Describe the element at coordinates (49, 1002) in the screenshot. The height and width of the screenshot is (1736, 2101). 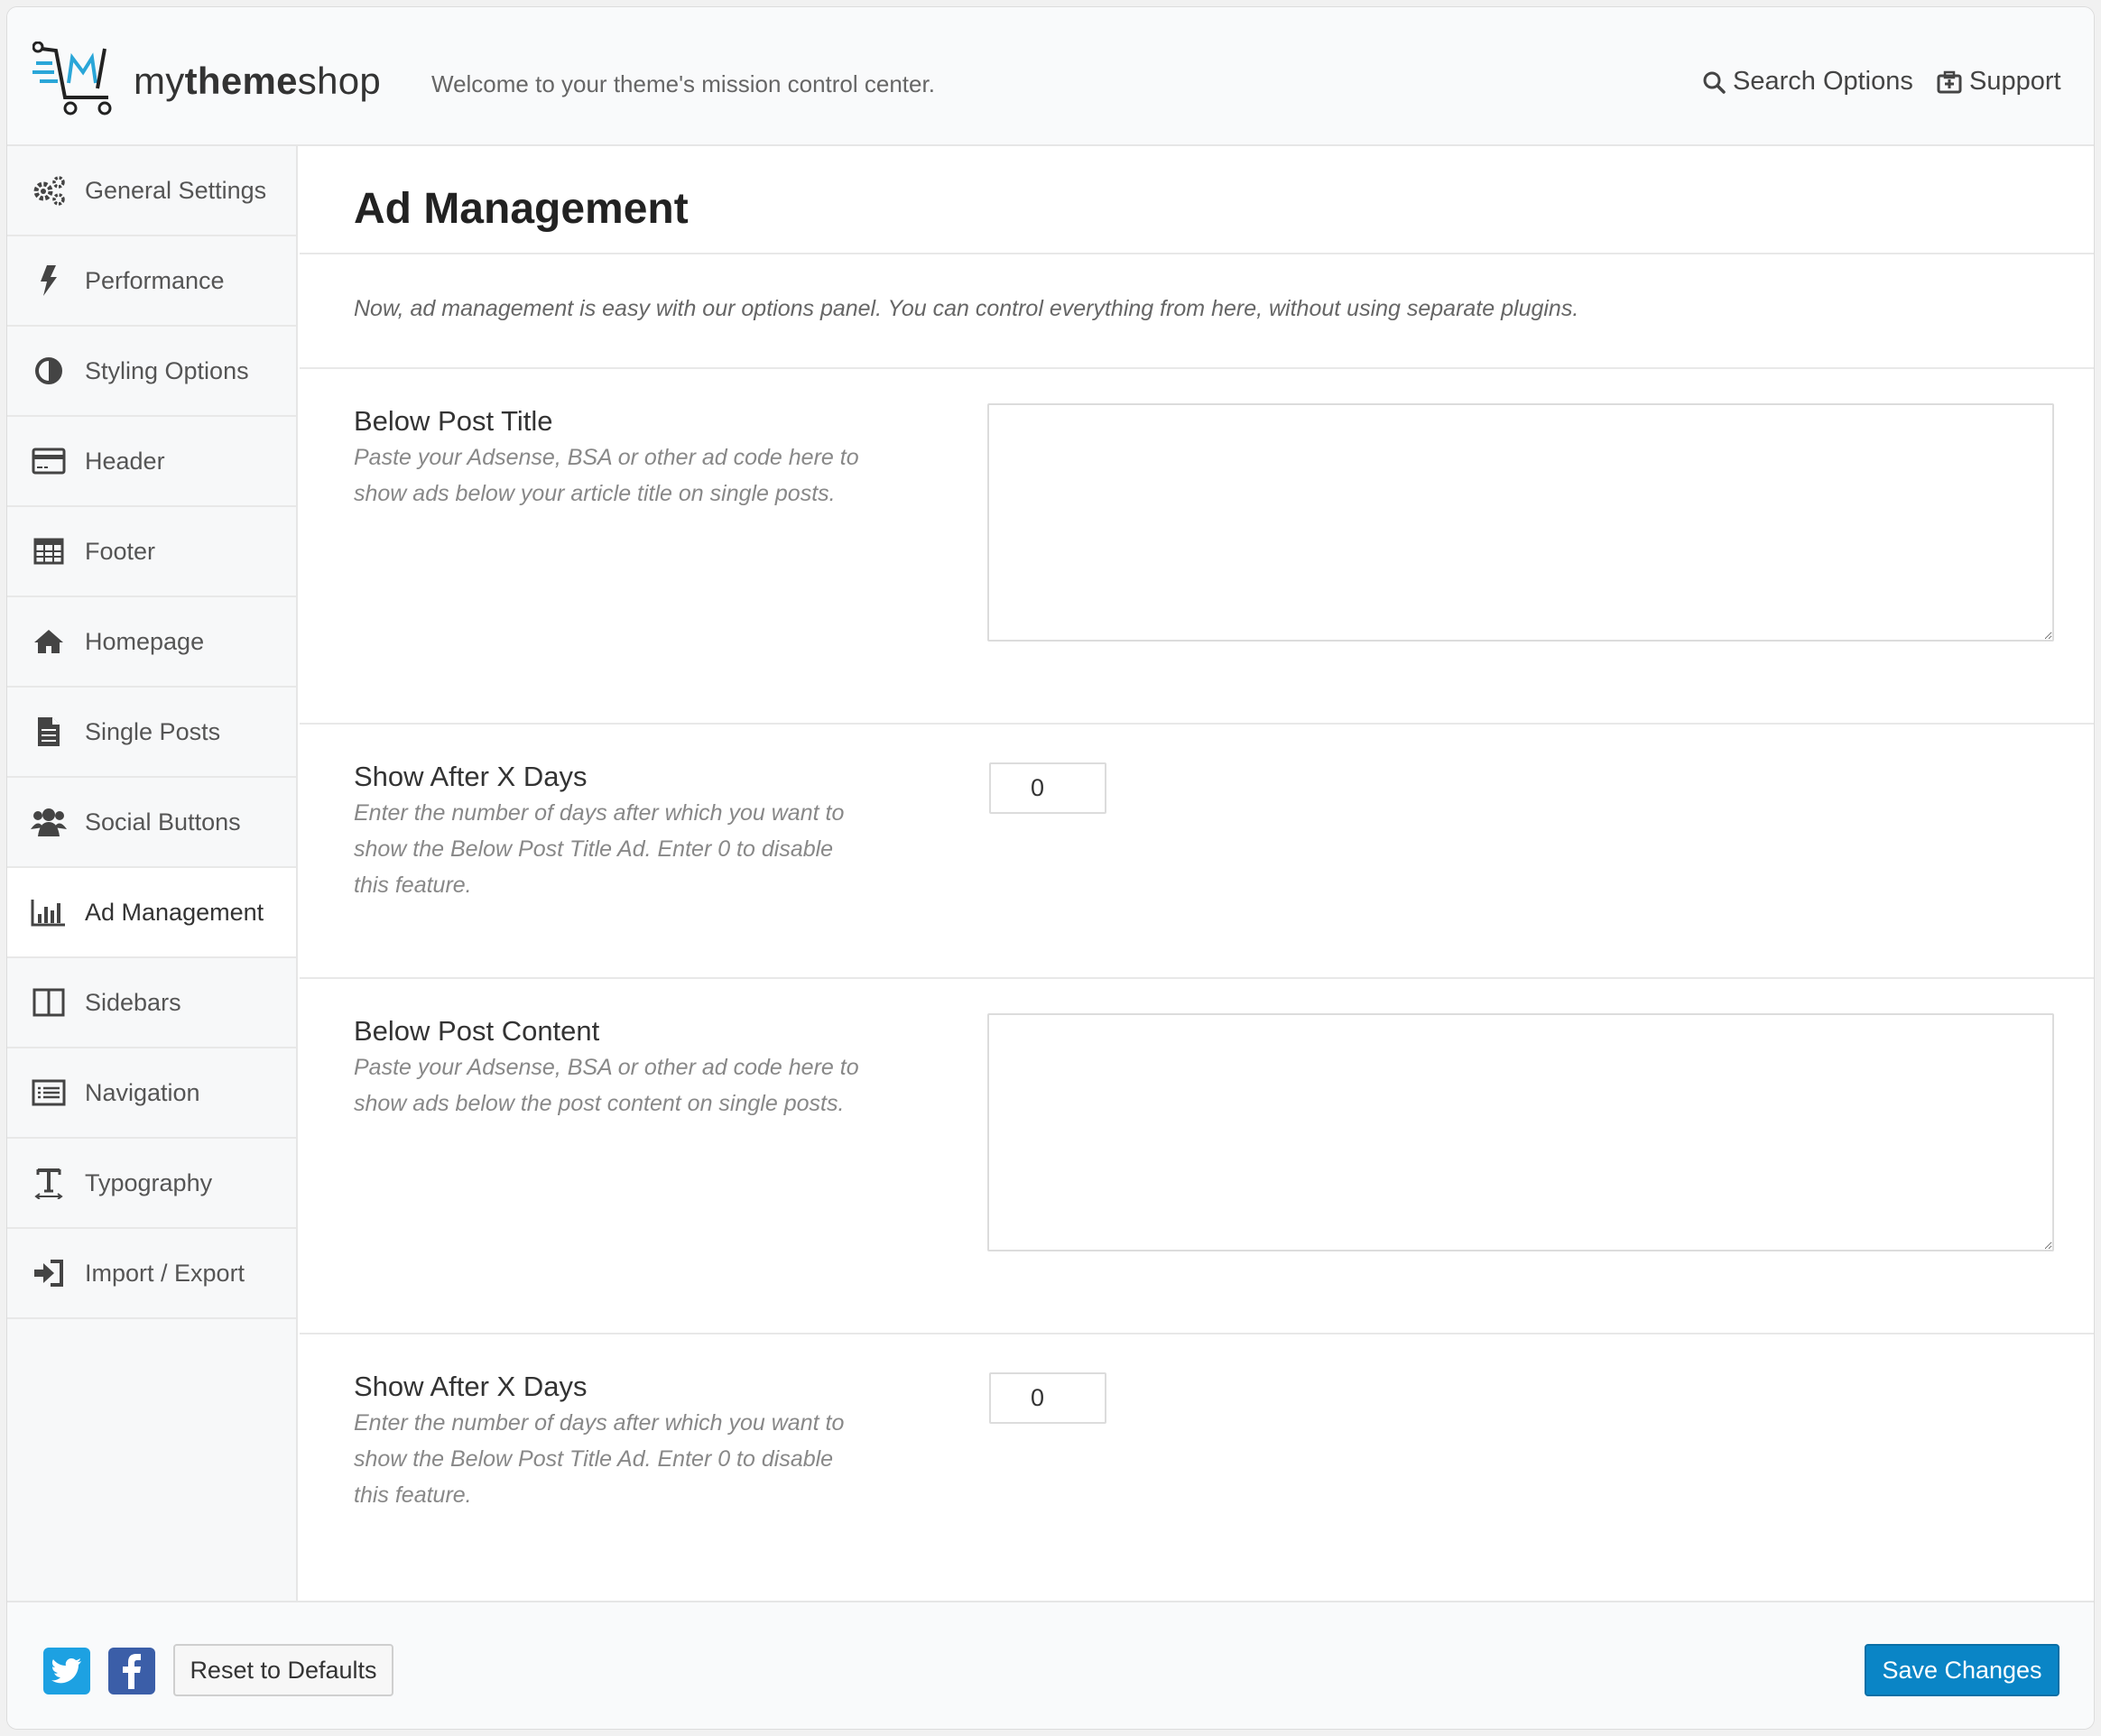
I see `columns-icon` at that location.